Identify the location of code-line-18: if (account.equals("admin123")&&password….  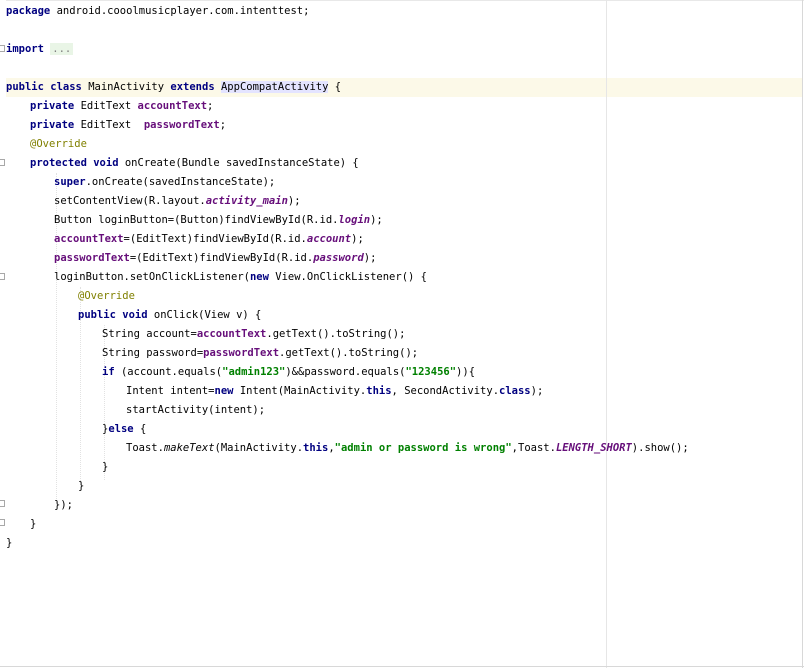
(288, 372).